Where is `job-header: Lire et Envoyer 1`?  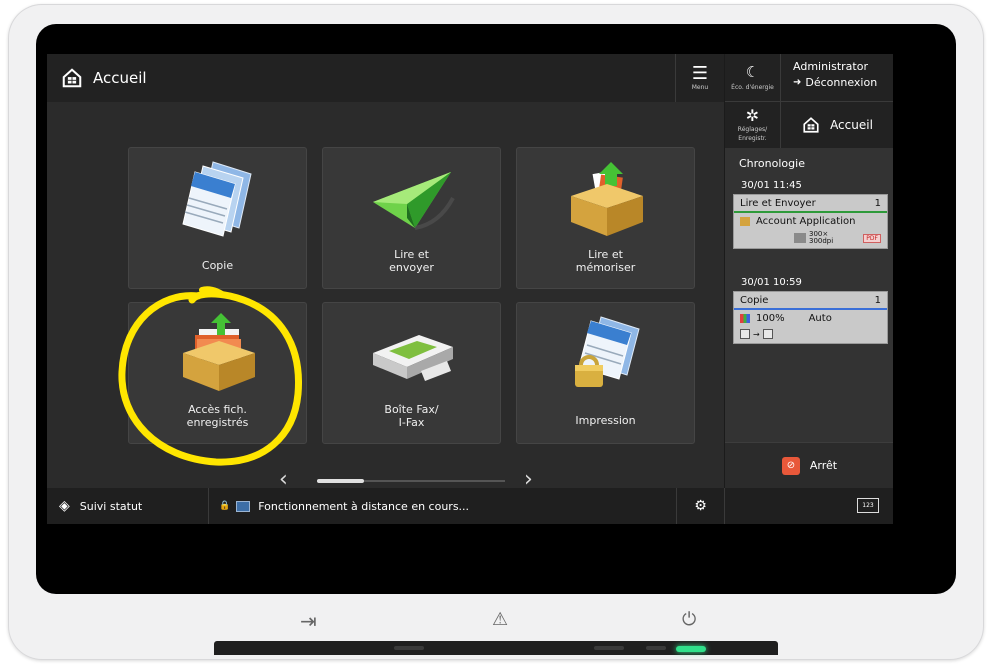
job-header: Lire et Envoyer 1 is located at coordinates (810, 204).